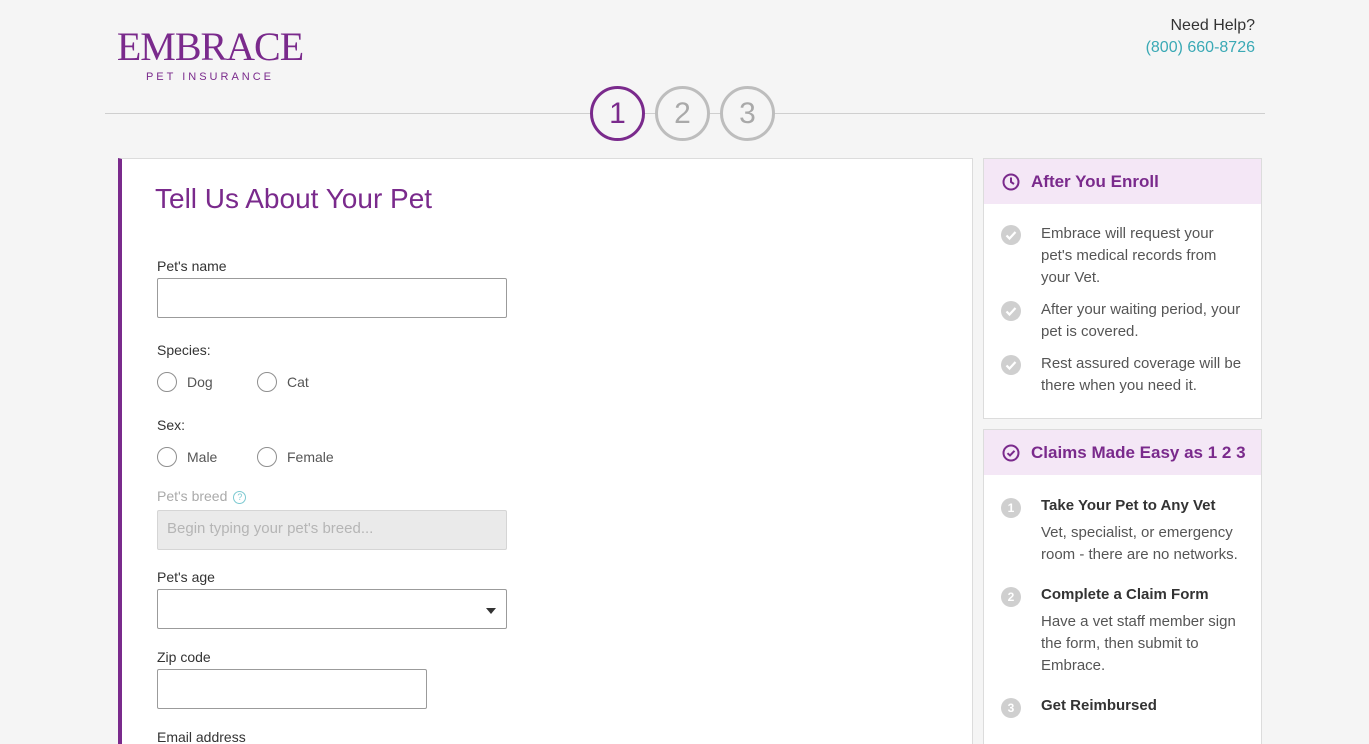 The width and height of the screenshot is (1369, 744). What do you see at coordinates (210, 46) in the screenshot?
I see `logo-wordmark: EMBRACE` at bounding box center [210, 46].